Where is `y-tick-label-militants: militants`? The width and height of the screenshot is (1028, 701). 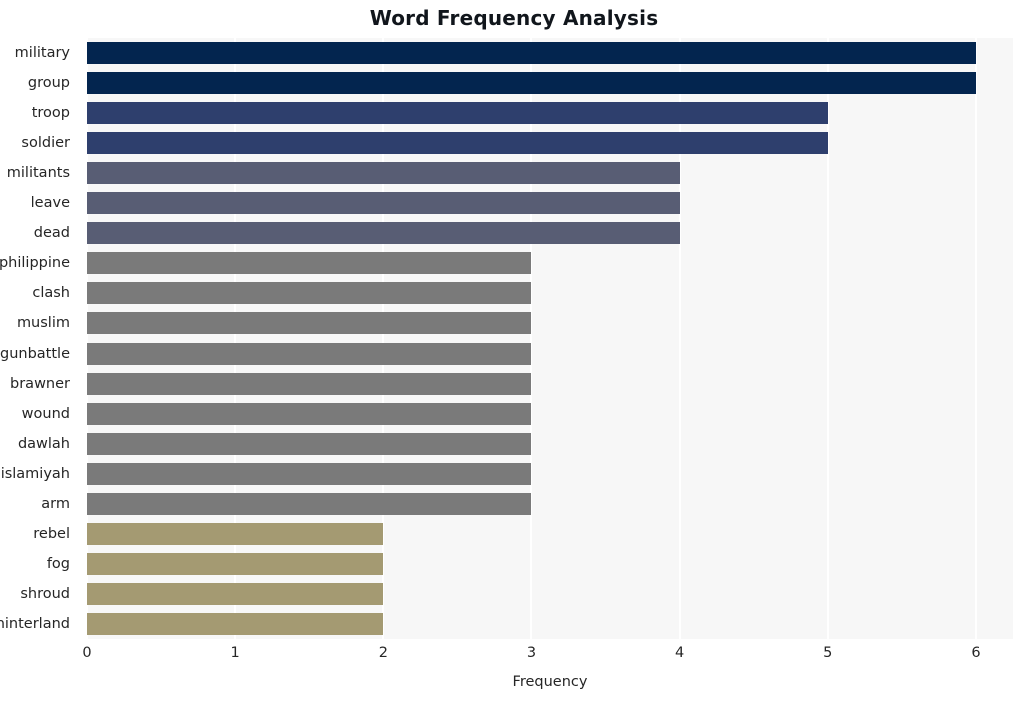 y-tick-label-militants: militants is located at coordinates (38, 173).